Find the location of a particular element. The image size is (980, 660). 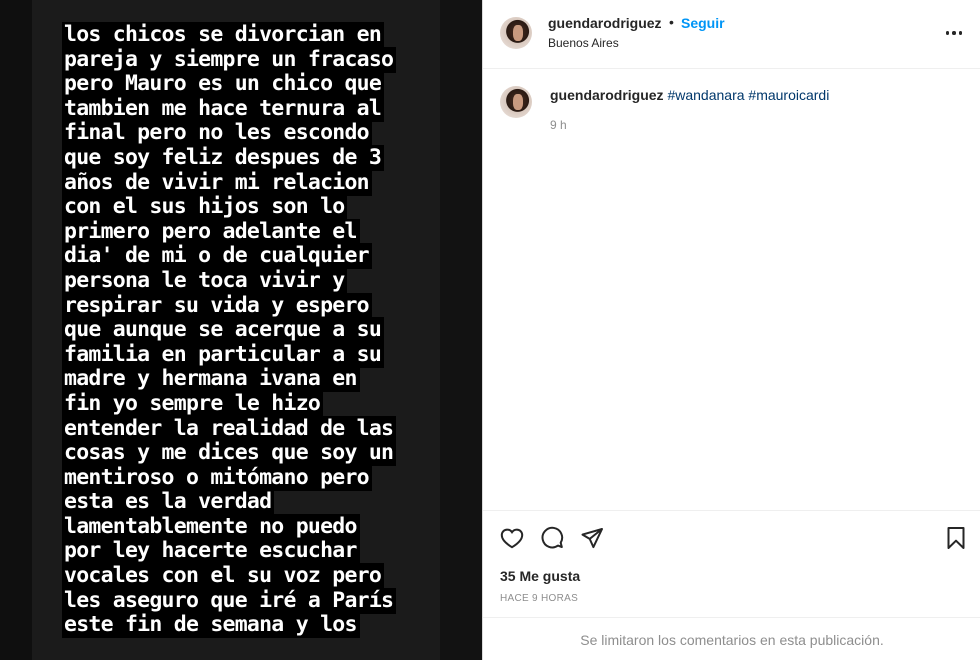

caption-time: 9 h is located at coordinates (558, 125).